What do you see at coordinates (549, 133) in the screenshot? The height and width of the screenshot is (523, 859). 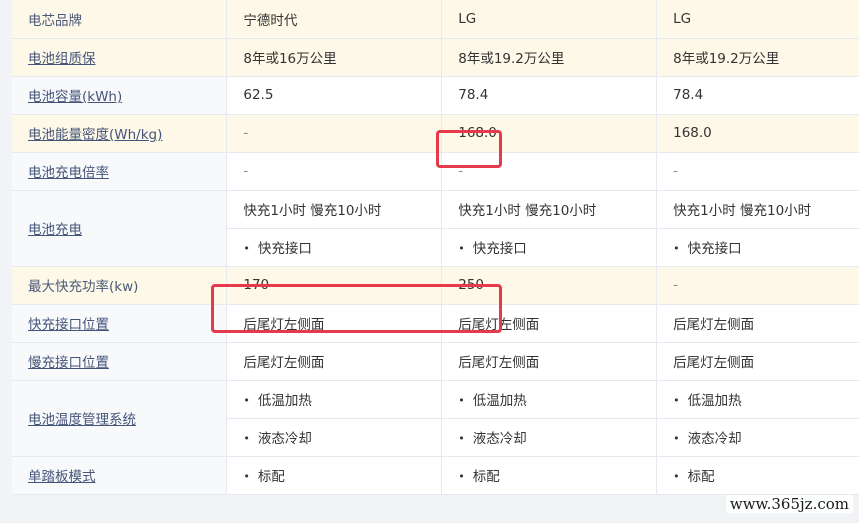 I see `density-value-2: 168.0` at bounding box center [549, 133].